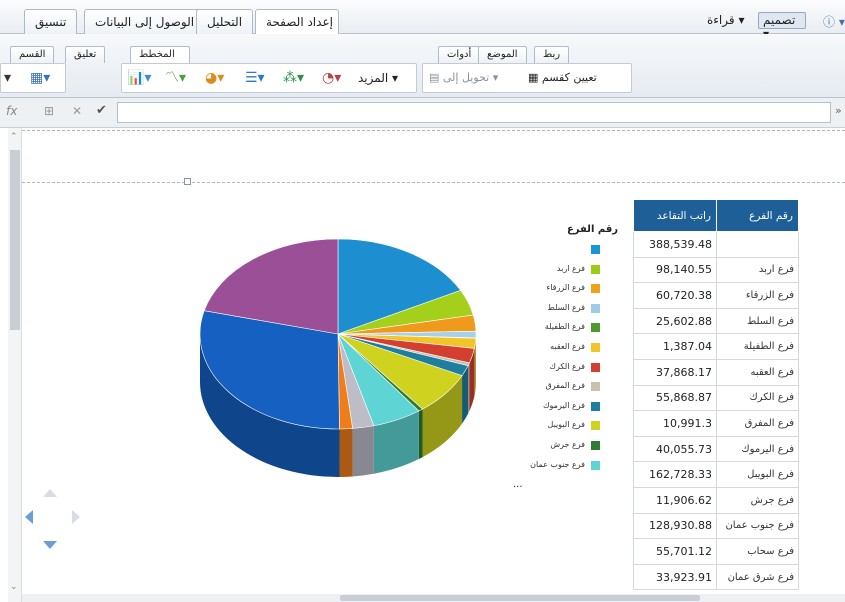 The image size is (845, 602). Describe the element at coordinates (40, 78) in the screenshot. I see `layout-icon: ▦▾` at that location.